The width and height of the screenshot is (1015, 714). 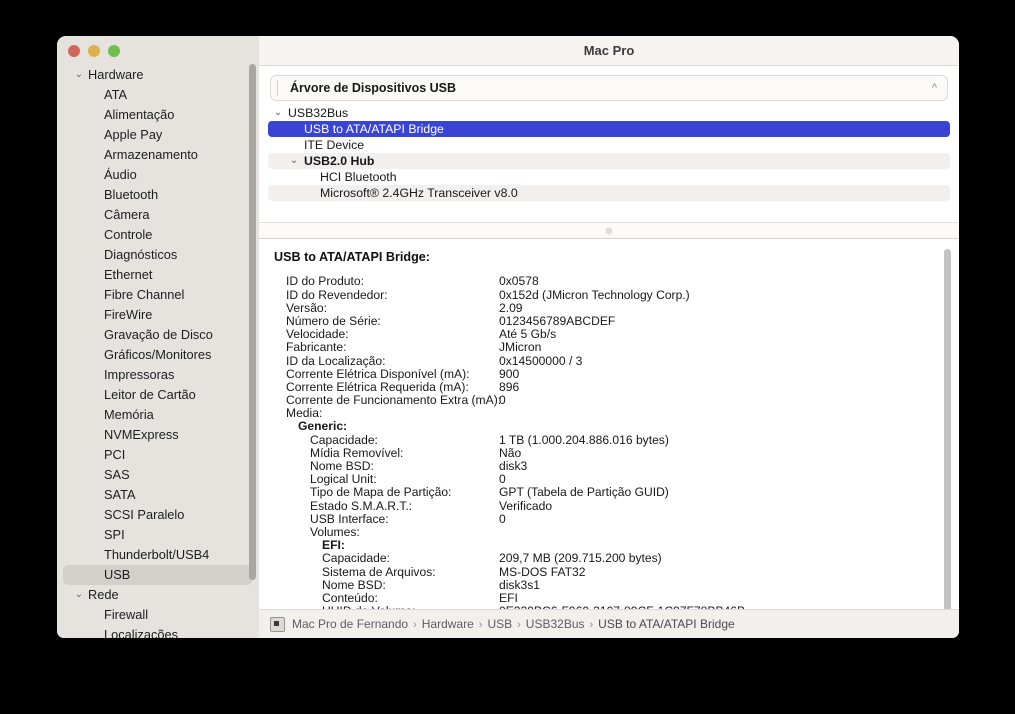 I want to click on sidebar-item-spi: SPI, so click(x=158, y=535).